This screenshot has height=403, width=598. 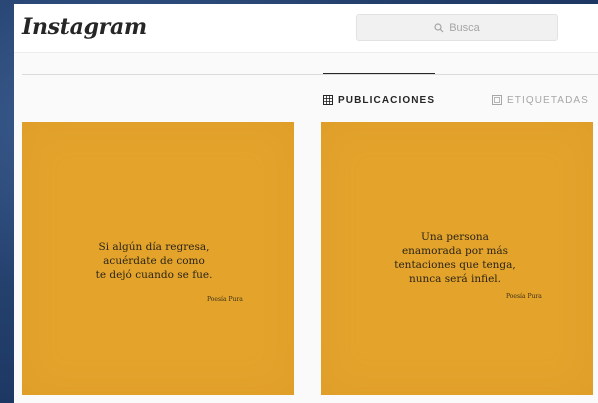 What do you see at coordinates (379, 90) in the screenshot?
I see `tab-publicaciones: PUBLICACIONES` at bounding box center [379, 90].